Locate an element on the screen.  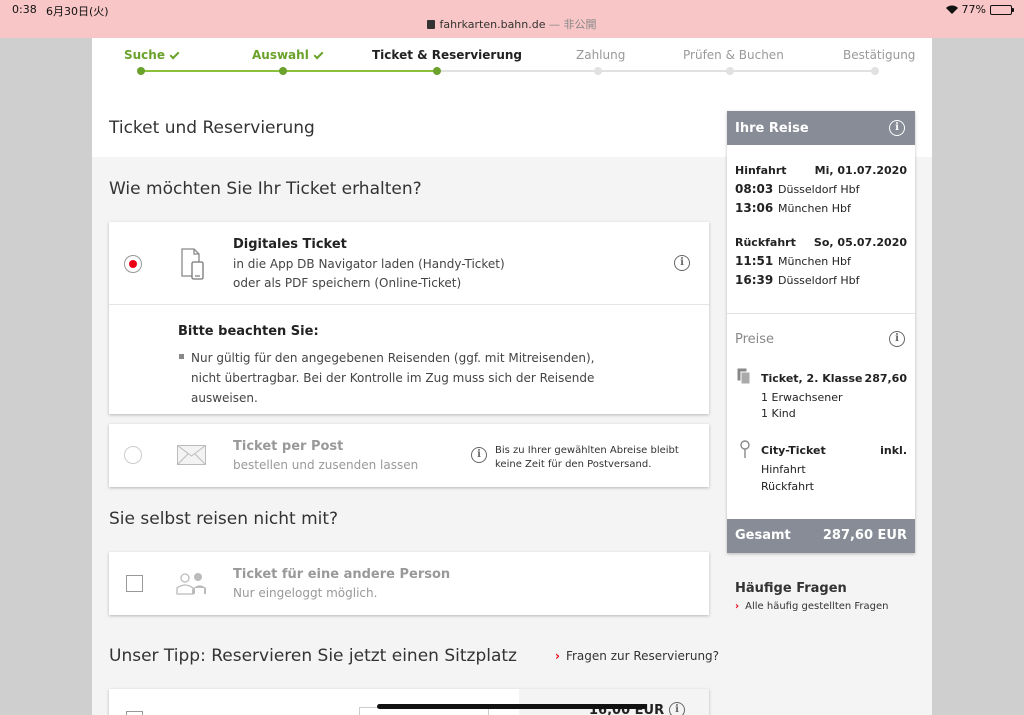
ticket-class-label: Ticket, 2. Klasse is located at coordinates (812, 378).